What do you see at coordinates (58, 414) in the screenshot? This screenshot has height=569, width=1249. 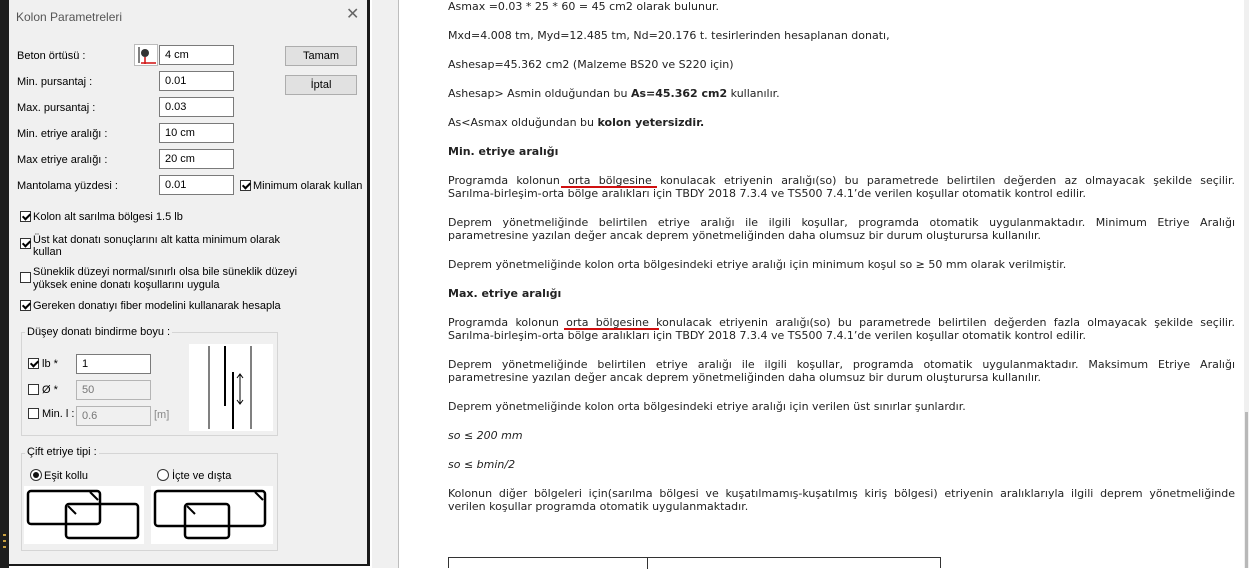 I see `min-length-label: Min. l :` at bounding box center [58, 414].